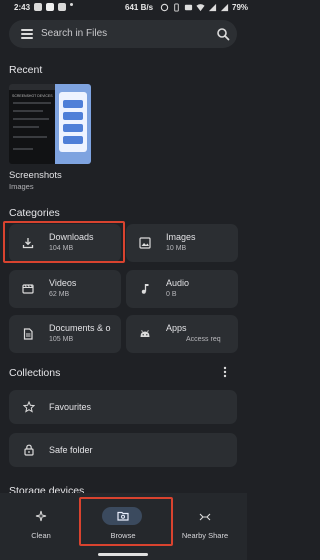 This screenshot has height=560, width=320. I want to click on category-label: Videos, so click(63, 283).